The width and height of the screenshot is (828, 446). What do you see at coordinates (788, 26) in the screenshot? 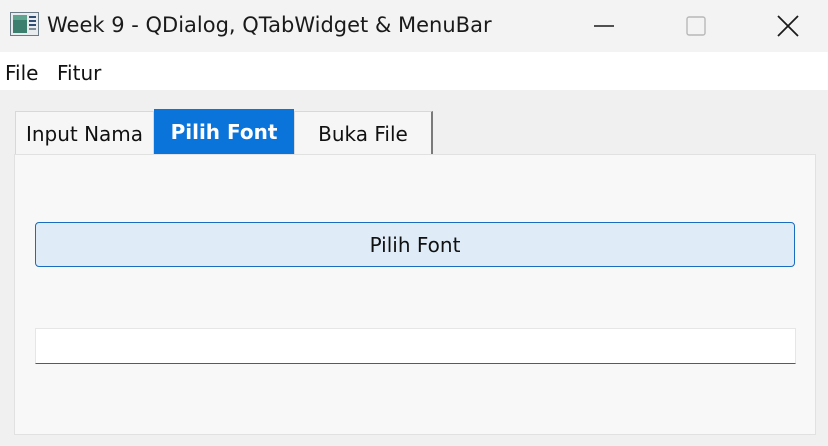
I see `close-icon` at bounding box center [788, 26].